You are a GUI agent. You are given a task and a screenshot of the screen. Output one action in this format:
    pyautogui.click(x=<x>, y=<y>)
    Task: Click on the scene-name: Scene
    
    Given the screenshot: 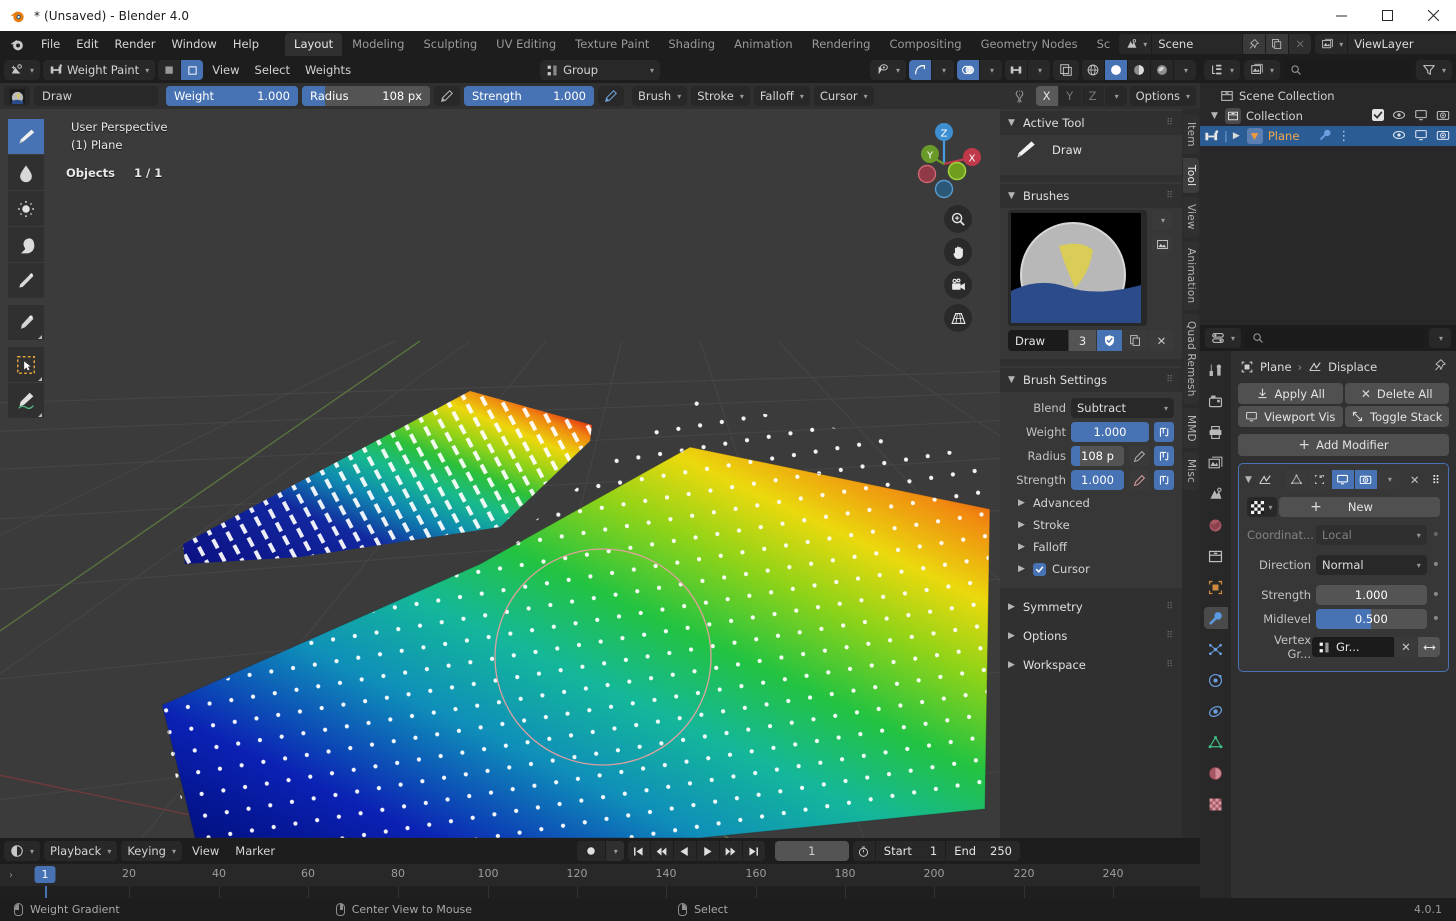 What is the action you would take?
    pyautogui.click(x=1197, y=44)
    